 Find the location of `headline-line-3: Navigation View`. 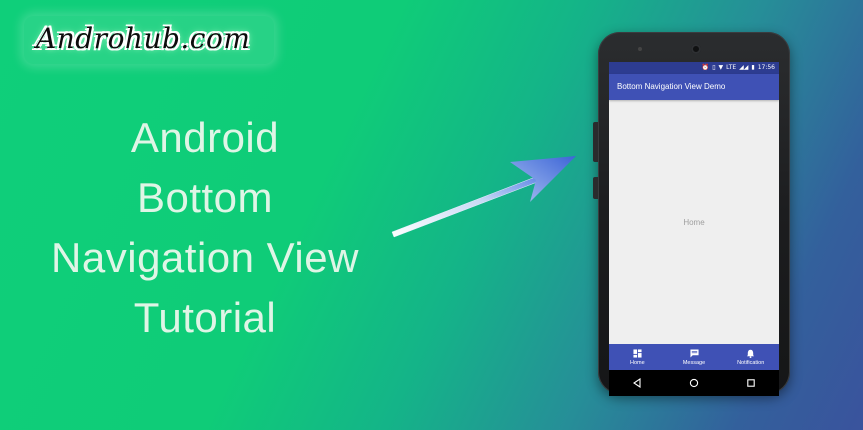

headline-line-3: Navigation View is located at coordinates (205, 257).